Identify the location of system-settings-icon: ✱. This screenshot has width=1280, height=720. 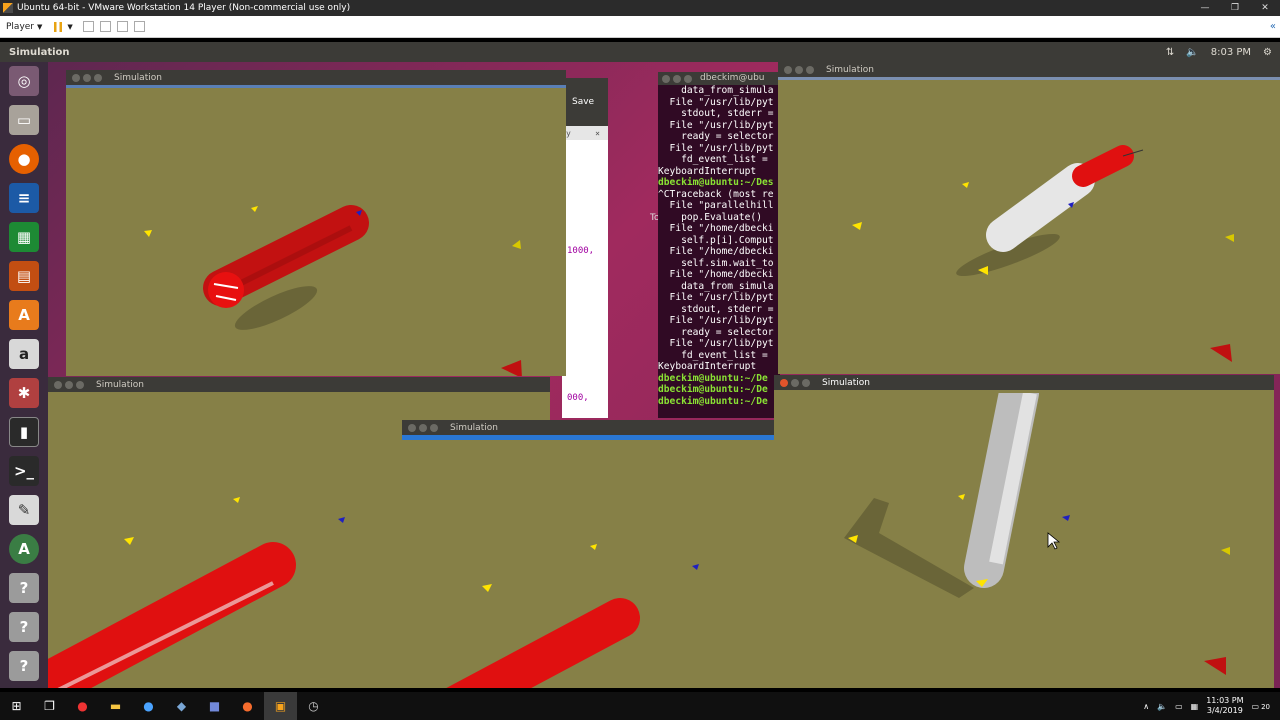
(24, 393).